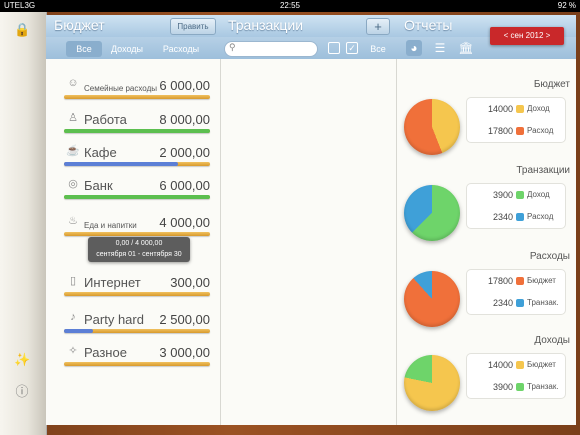 This screenshot has height=435, width=580. Describe the element at coordinates (566, 5) in the screenshot. I see `battery-label: 92 %` at that location.